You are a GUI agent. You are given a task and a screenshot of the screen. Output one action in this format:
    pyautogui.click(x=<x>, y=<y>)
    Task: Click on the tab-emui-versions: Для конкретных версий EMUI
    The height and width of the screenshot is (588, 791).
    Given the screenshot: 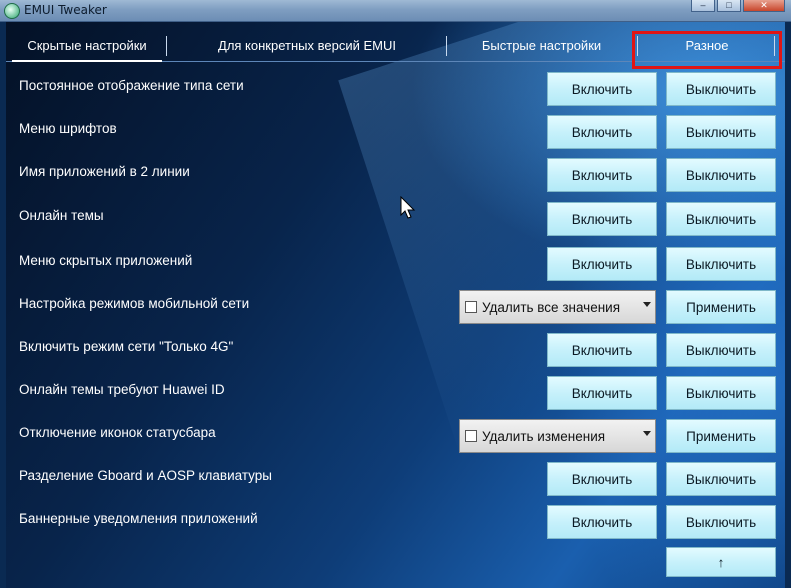 What is the action you would take?
    pyautogui.click(x=307, y=45)
    